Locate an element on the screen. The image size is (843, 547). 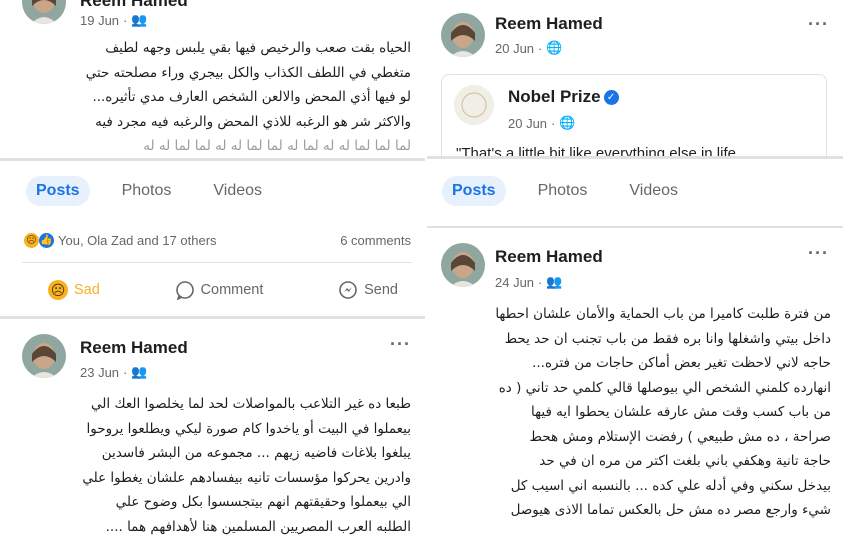
profile-tabs-right: Posts Photos Videos is located at coordinates (565, 191).